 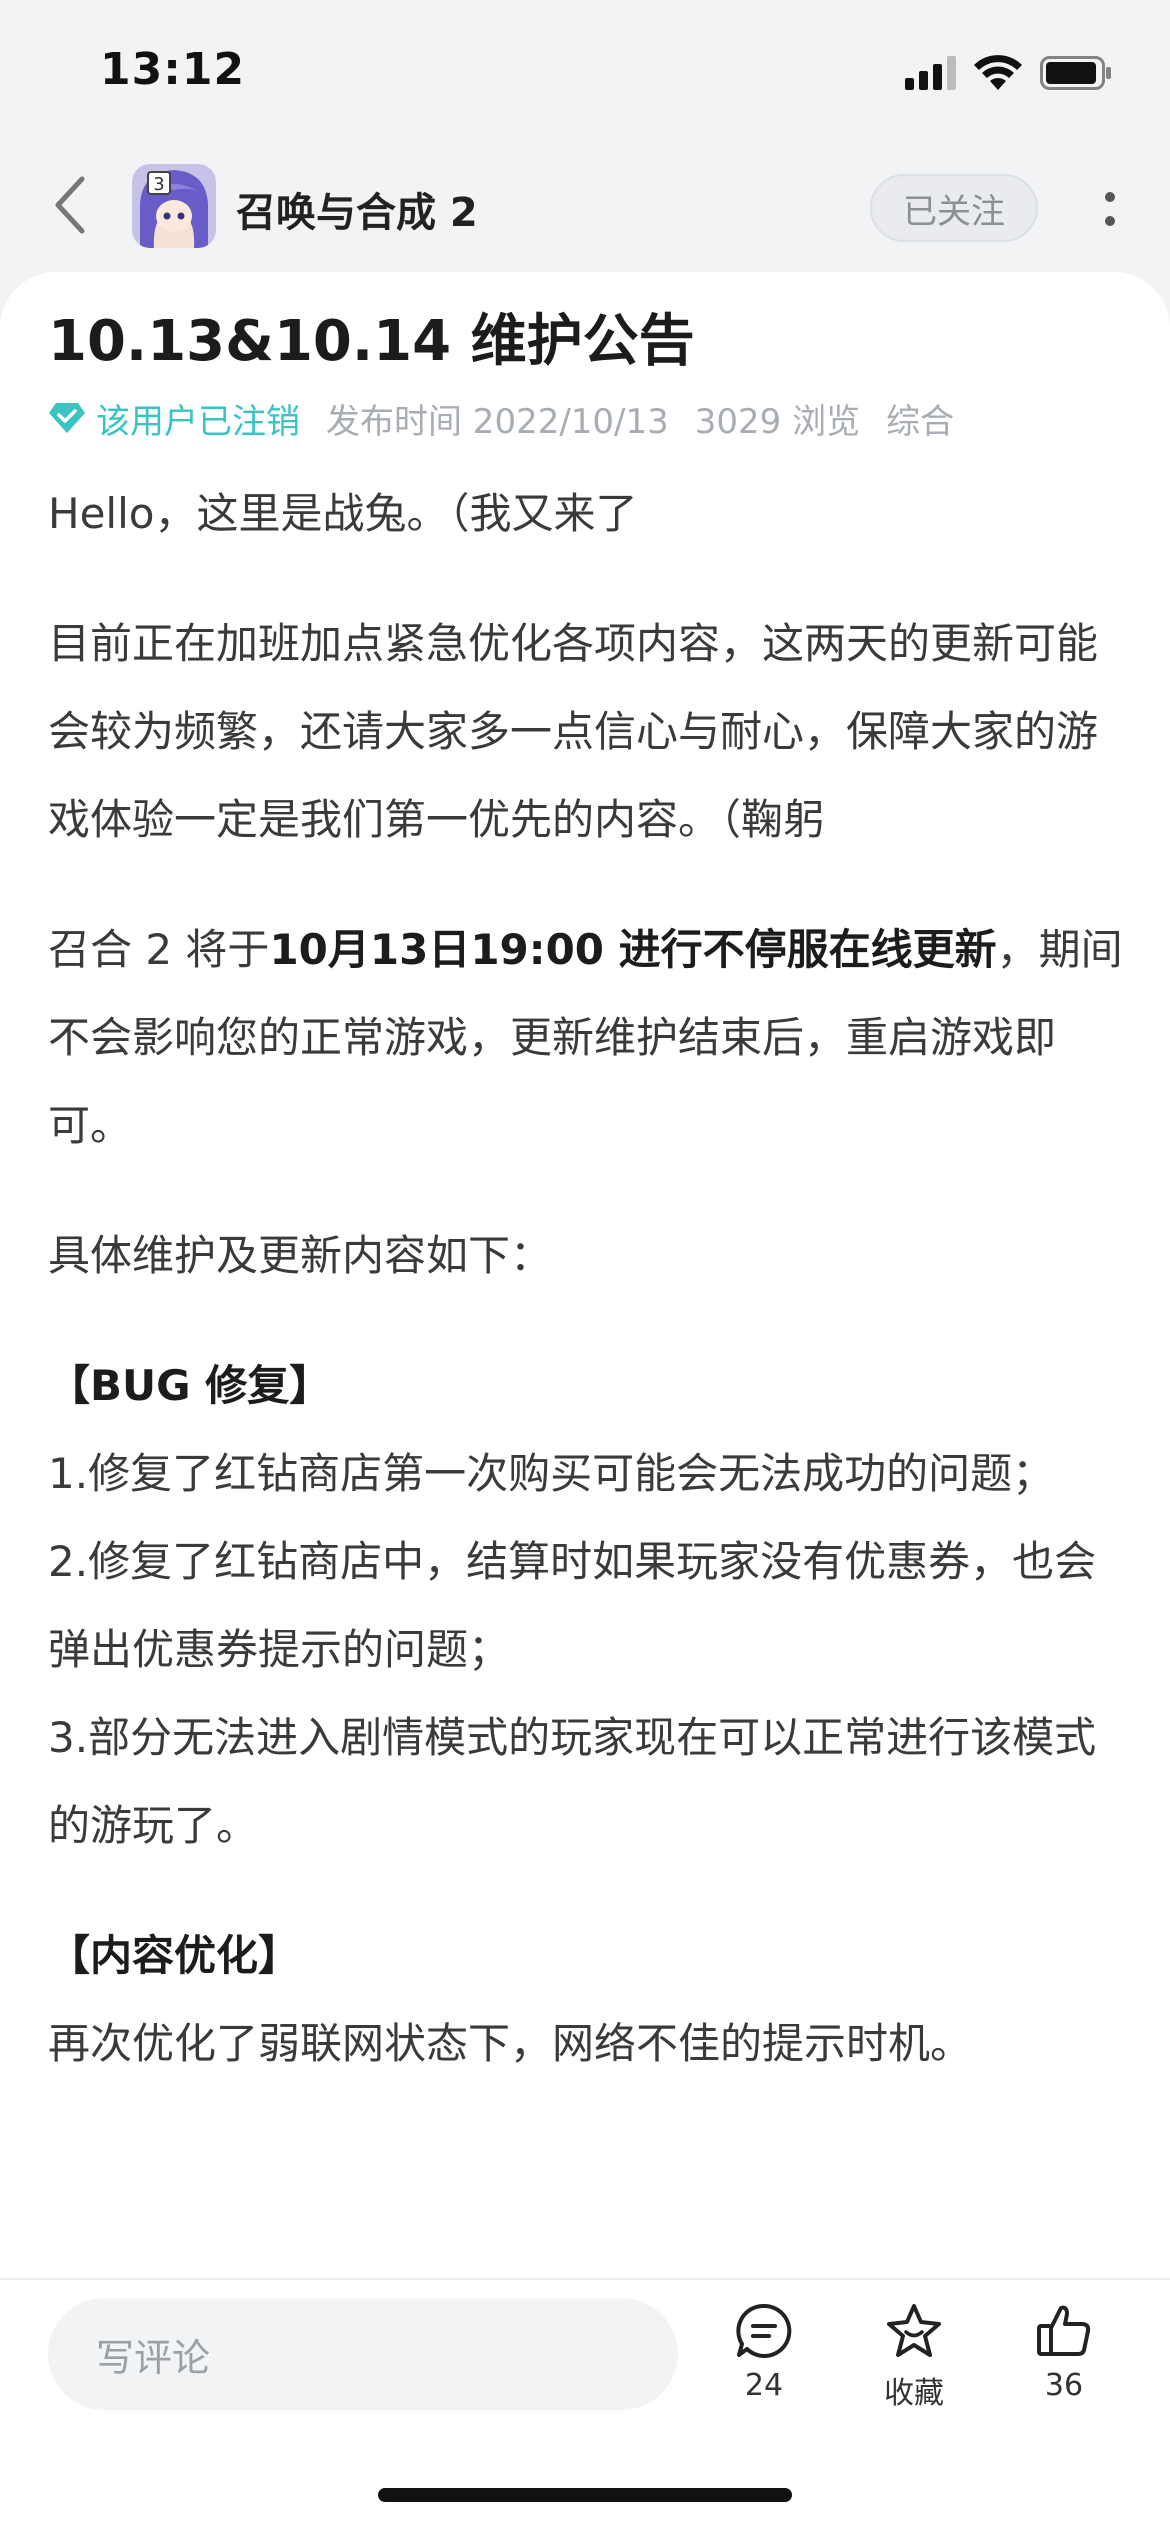 What do you see at coordinates (633, 949) in the screenshot?
I see `update-schedule-highlight: 10月13日19:00 进行不停服在线更新` at bounding box center [633, 949].